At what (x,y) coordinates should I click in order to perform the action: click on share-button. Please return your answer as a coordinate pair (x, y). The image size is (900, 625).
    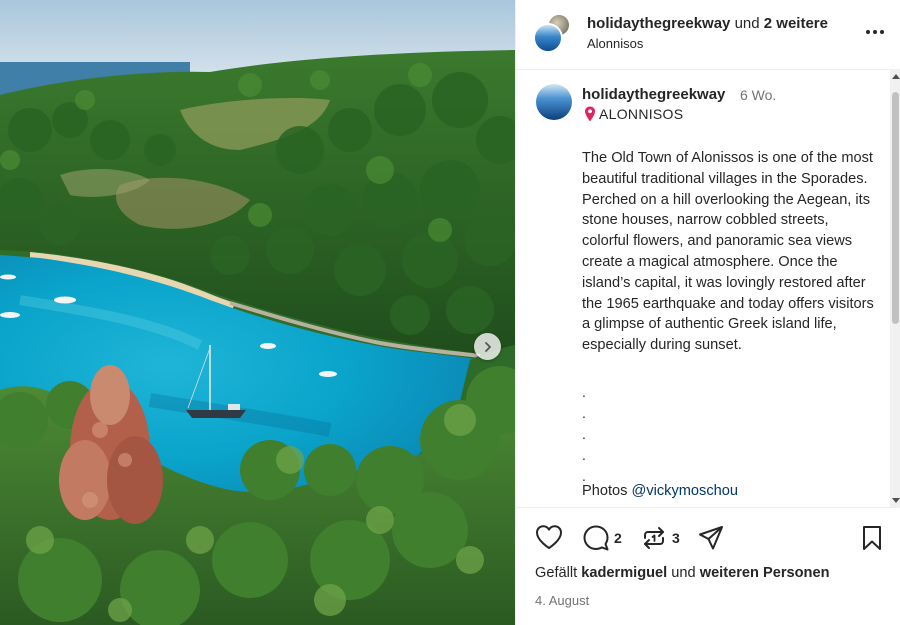
    Looking at the image, I should click on (711, 538).